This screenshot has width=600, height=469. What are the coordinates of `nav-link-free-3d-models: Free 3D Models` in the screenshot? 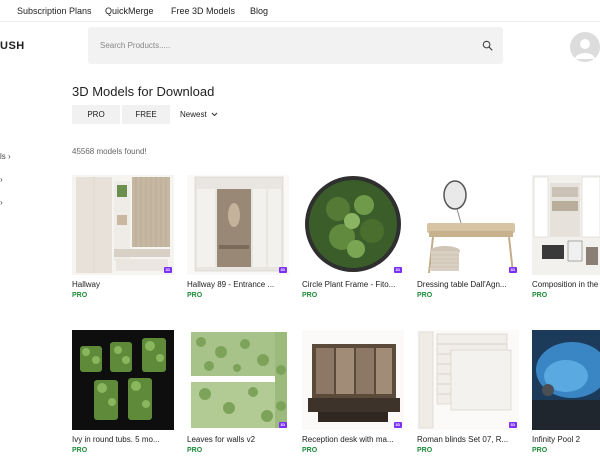 It's located at (203, 11).